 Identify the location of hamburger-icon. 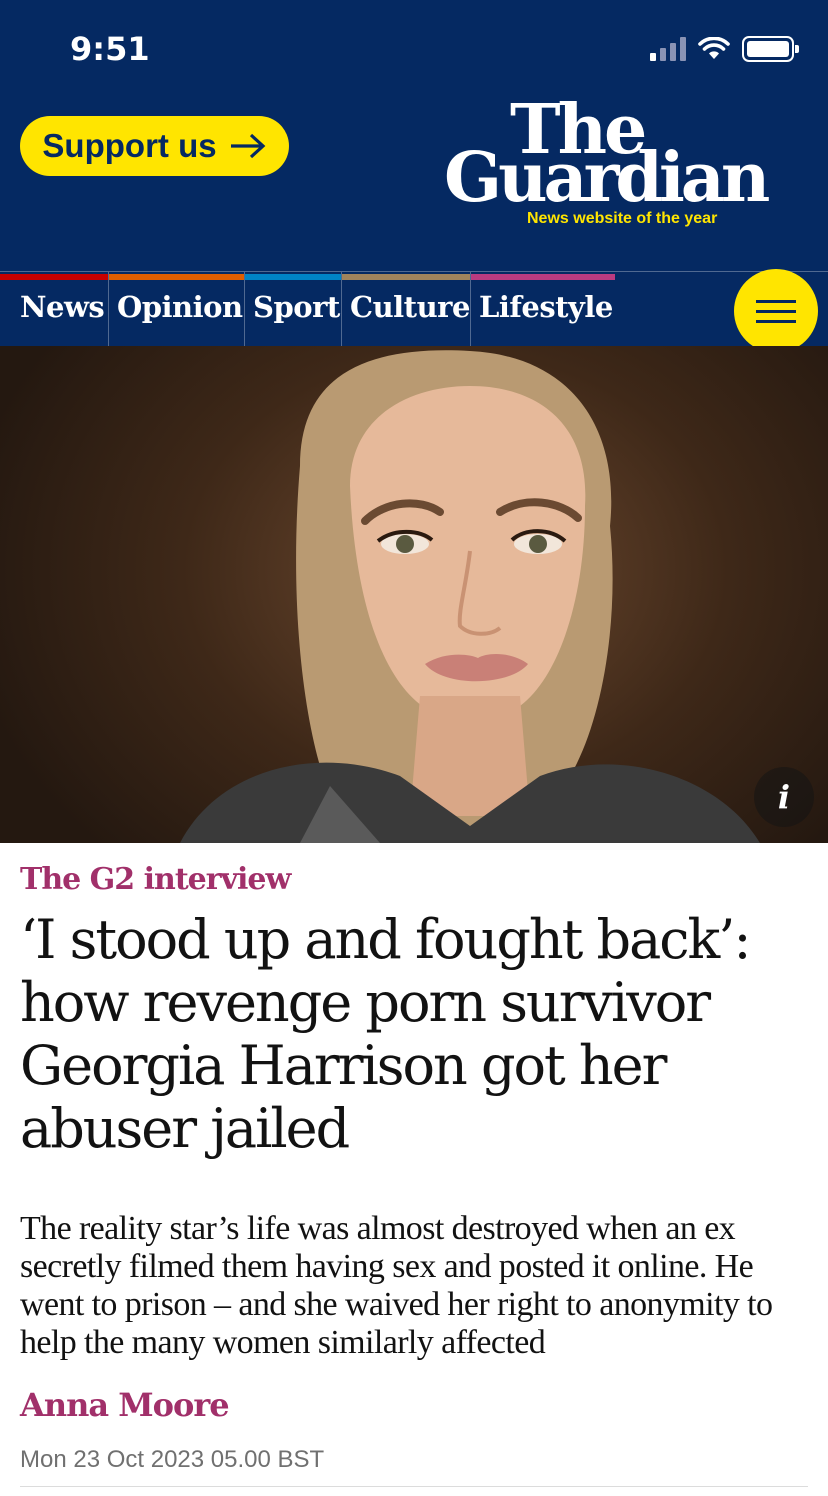
(776, 301).